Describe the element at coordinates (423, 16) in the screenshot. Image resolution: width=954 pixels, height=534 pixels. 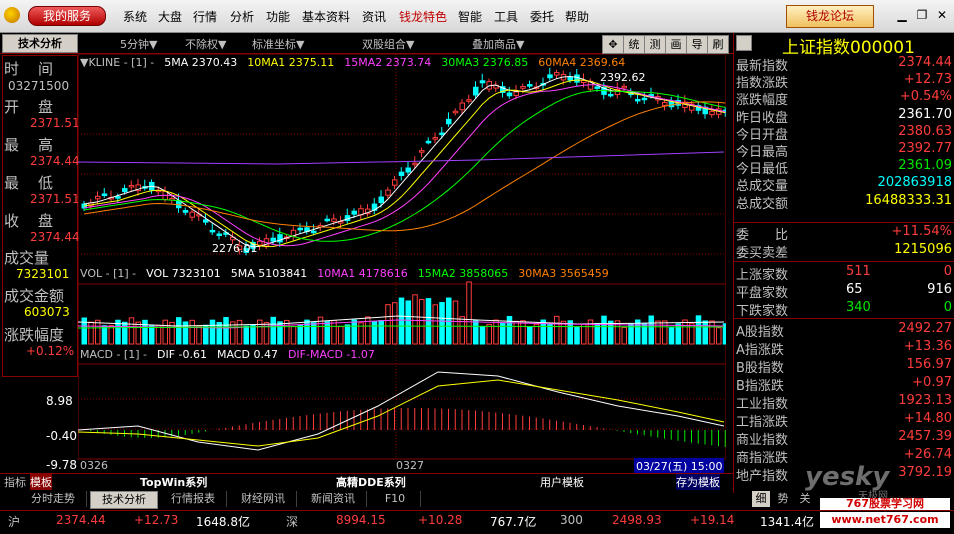
I see `menu-item: 钱龙特色` at that location.